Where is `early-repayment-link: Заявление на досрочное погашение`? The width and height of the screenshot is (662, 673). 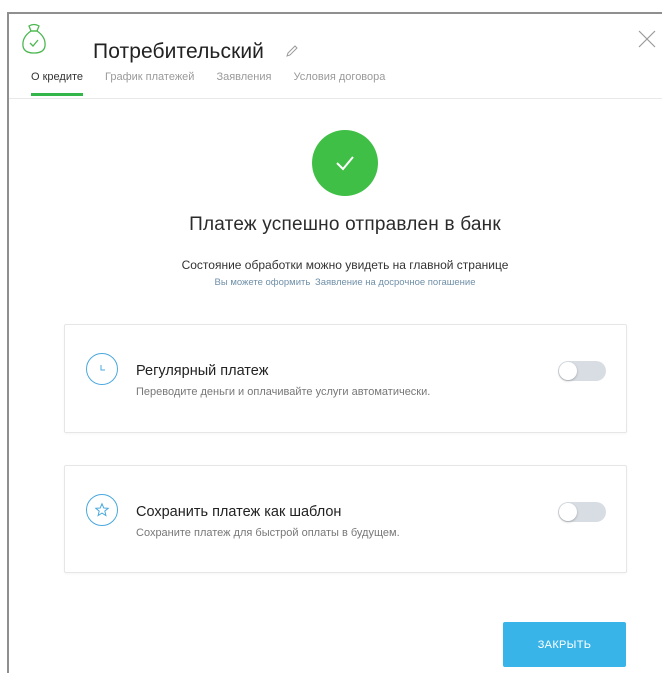 early-repayment-link: Заявление на досрочное погашение is located at coordinates (395, 282).